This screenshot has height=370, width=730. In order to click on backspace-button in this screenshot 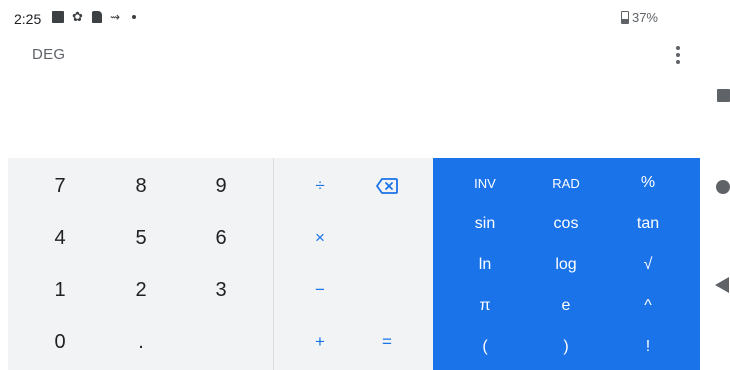, I will do `click(387, 186)`.